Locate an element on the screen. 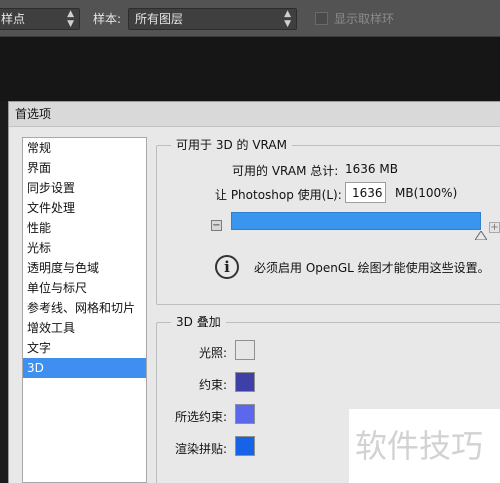 Image resolution: width=500 pixels, height=483 pixels. nav-item: 增效工具 is located at coordinates (84, 328).